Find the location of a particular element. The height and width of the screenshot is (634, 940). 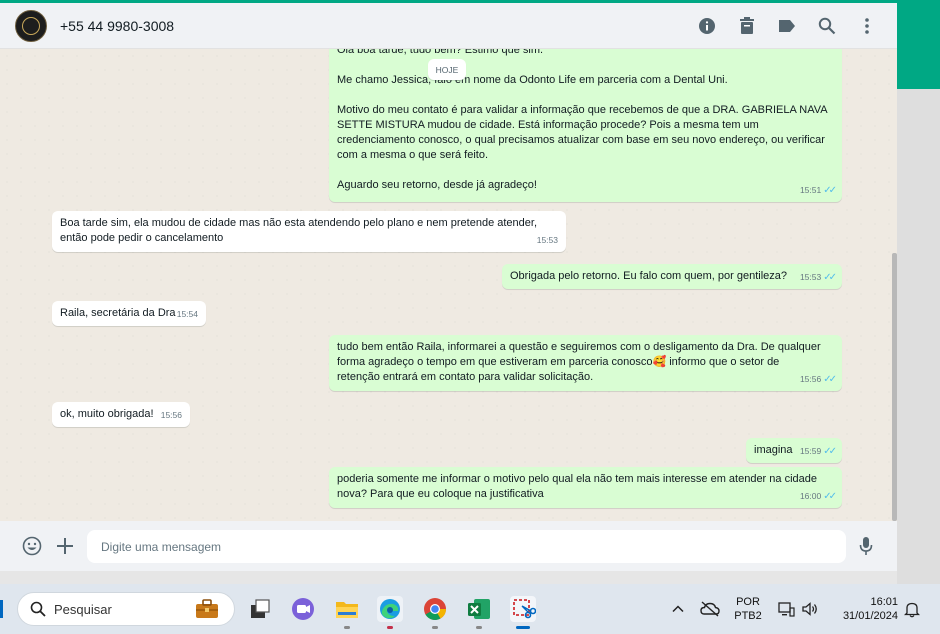

edge-icon is located at coordinates (390, 609).